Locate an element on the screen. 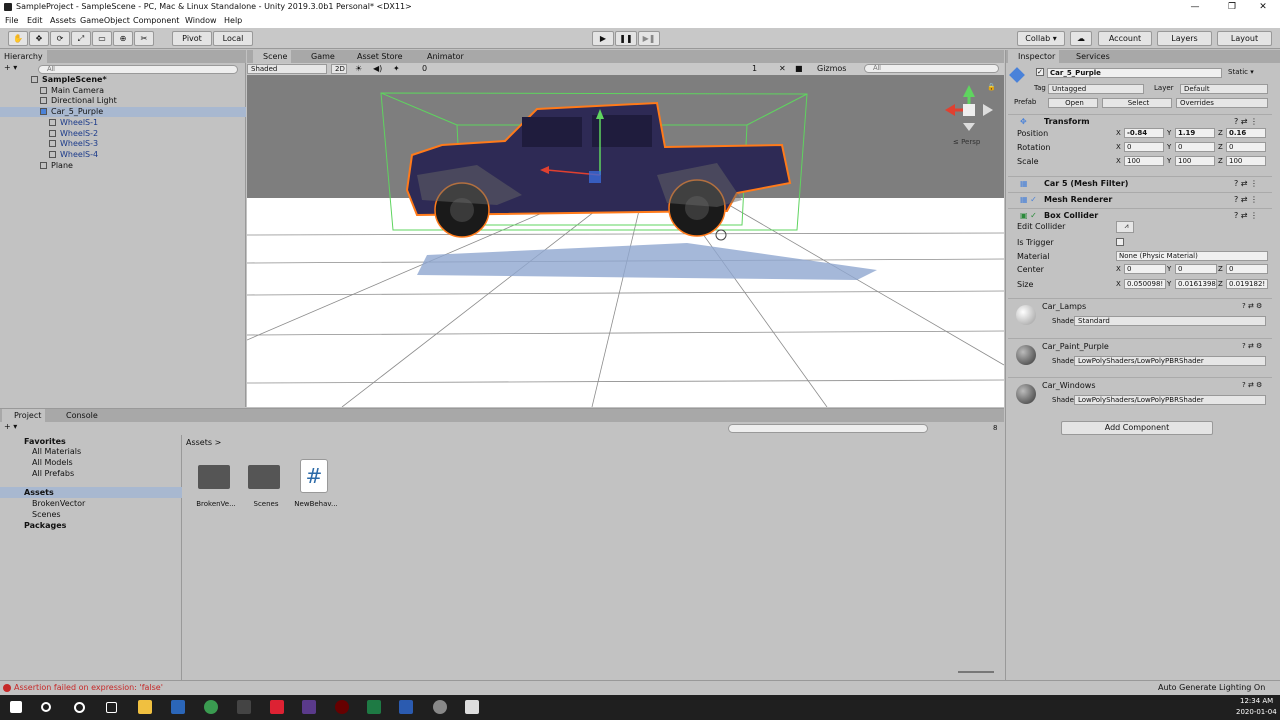  start-icon is located at coordinates (16, 707).